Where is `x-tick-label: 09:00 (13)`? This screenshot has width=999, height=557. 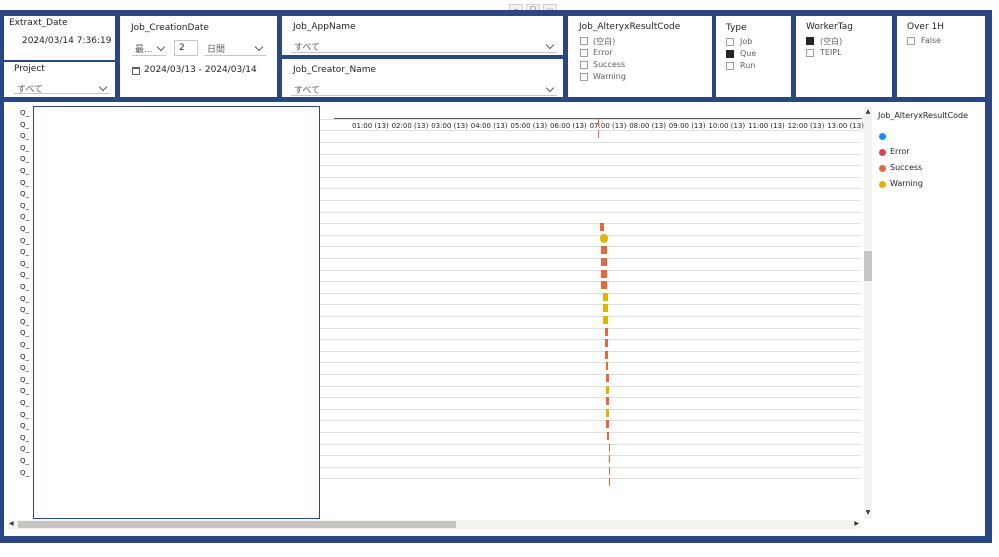
x-tick-label: 09:00 (13) is located at coordinates (687, 126).